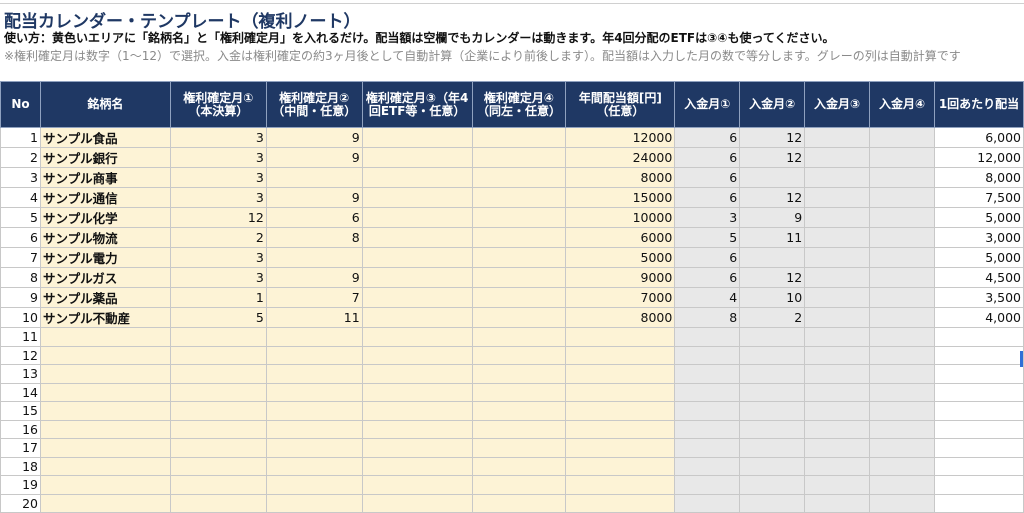 This screenshot has height=513, width=1024. What do you see at coordinates (105, 257) in the screenshot?
I see `cell-stock-name: サンプル電力` at bounding box center [105, 257].